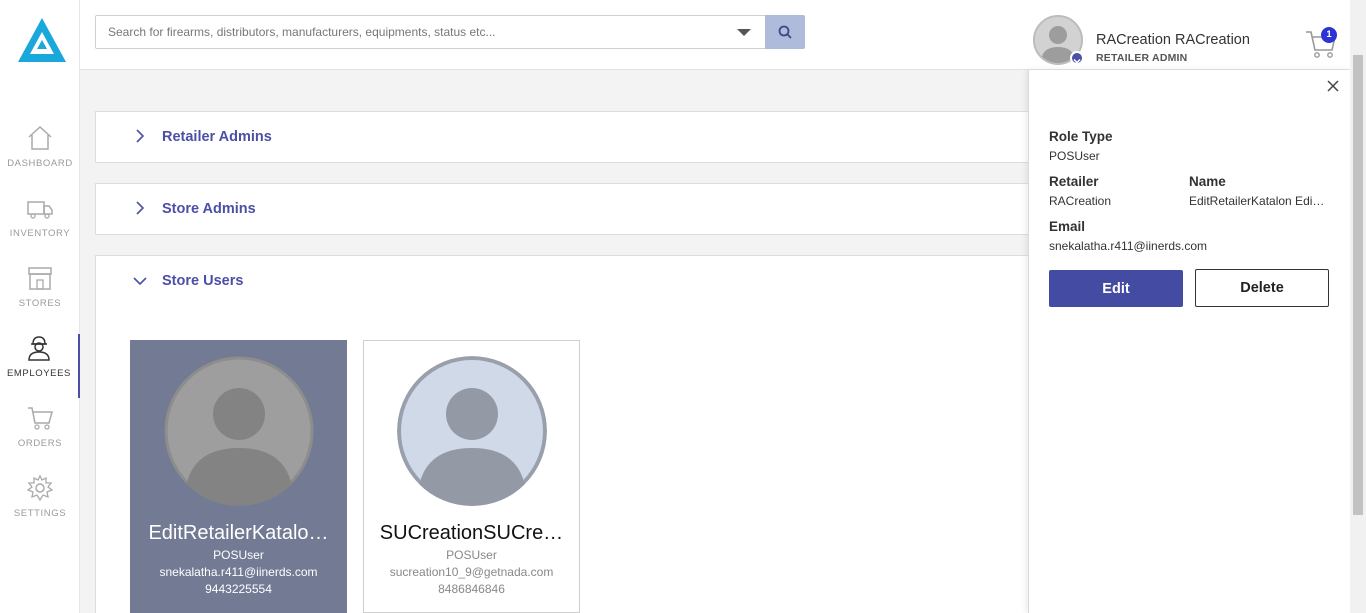 Image resolution: width=1366 pixels, height=613 pixels. Describe the element at coordinates (38, 373) in the screenshot. I see `sidebar-item-label: EMPLOYEES` at that location.